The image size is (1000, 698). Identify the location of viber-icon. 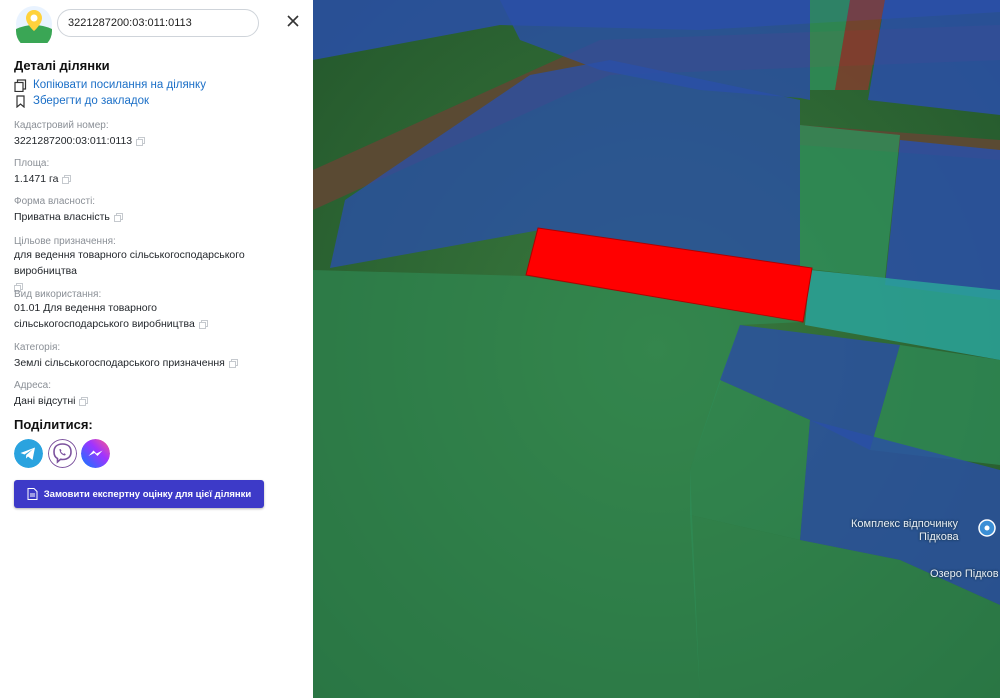
(62, 453).